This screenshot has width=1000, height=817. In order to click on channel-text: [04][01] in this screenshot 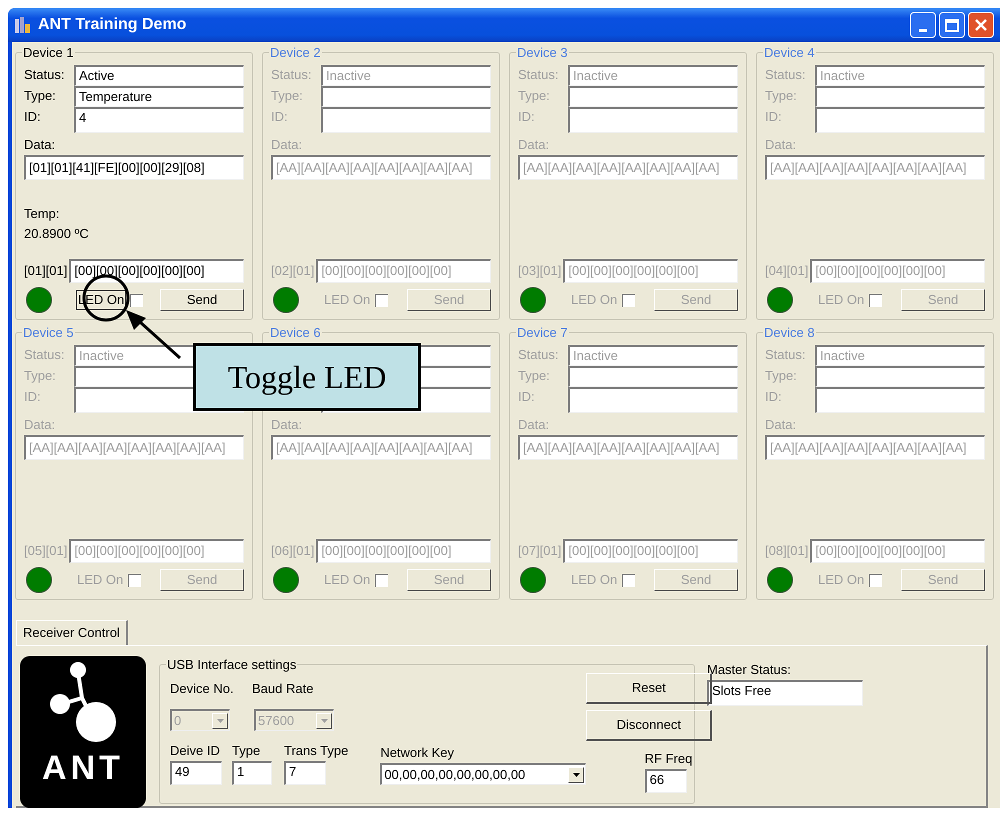, I will do `click(786, 271)`.